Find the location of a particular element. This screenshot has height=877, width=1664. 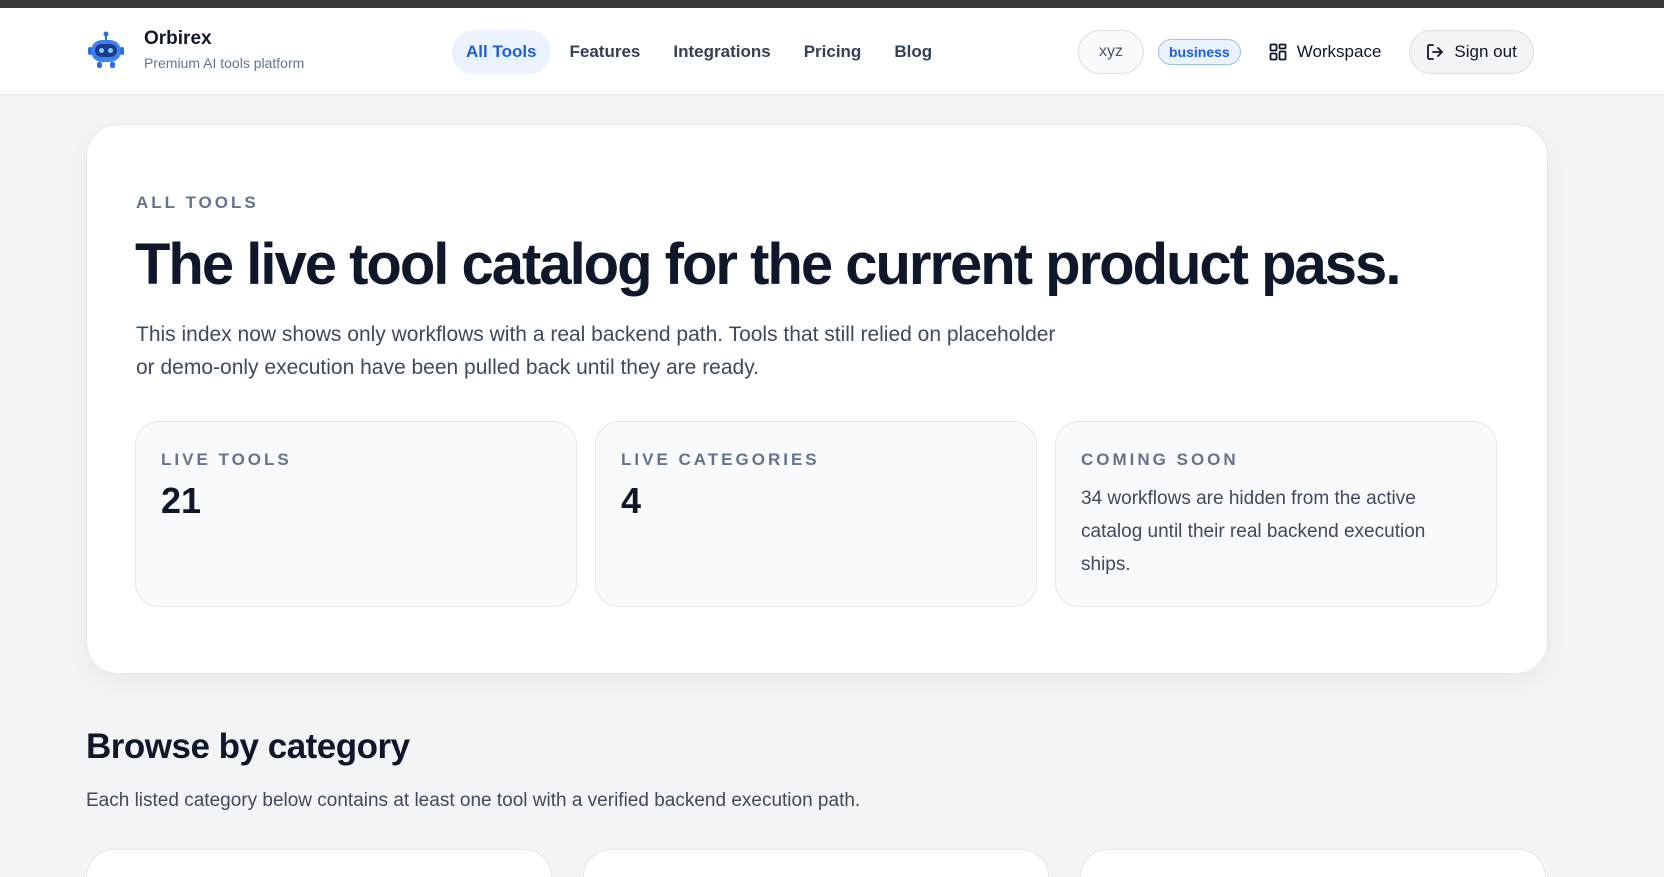

workspace-button: Workspace is located at coordinates (1325, 52).